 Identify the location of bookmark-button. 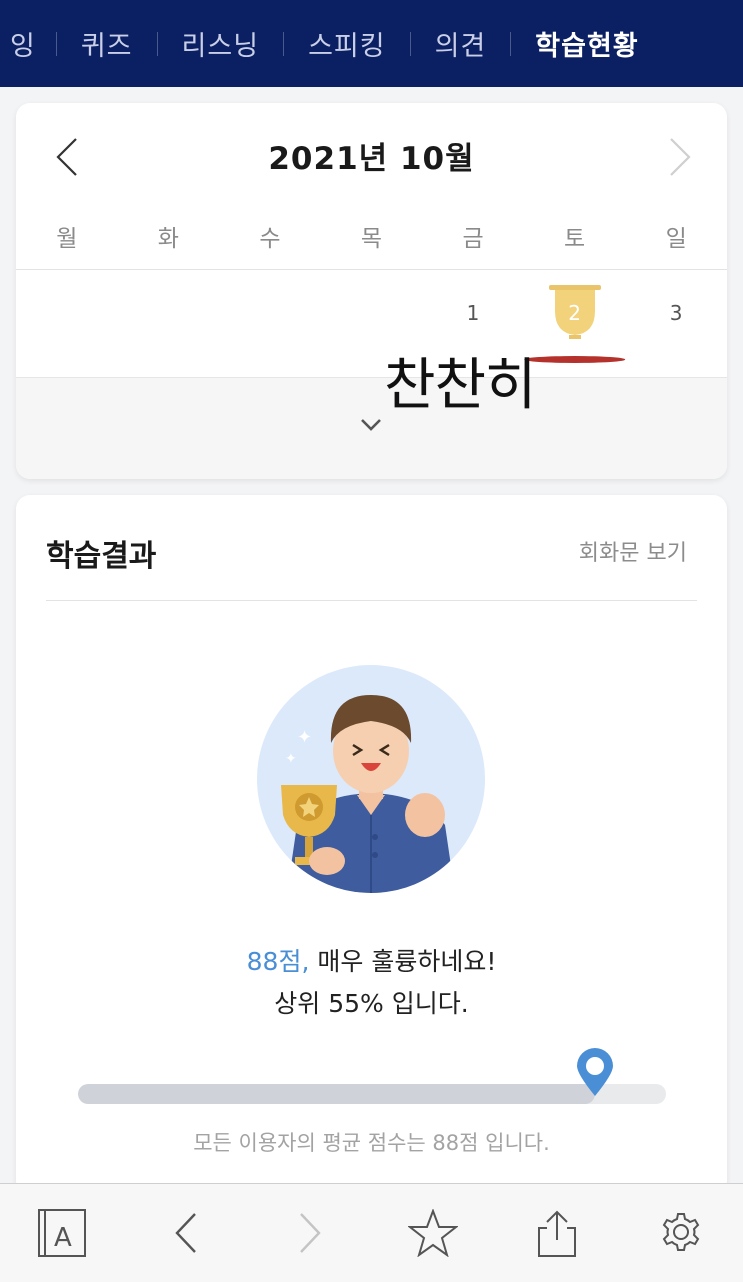
(433, 1233).